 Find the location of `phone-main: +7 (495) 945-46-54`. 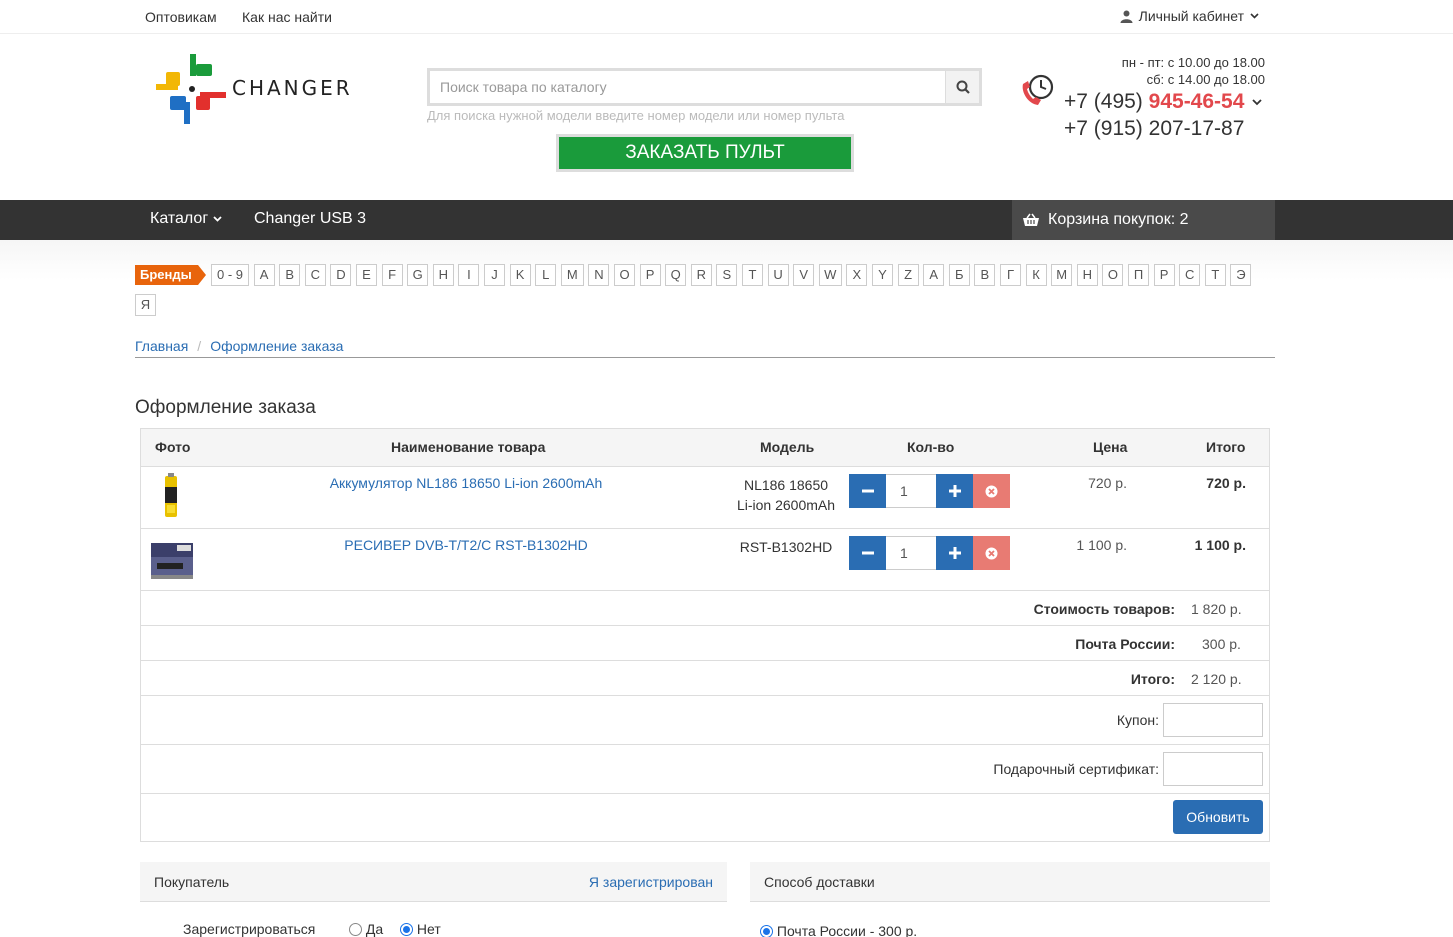

phone-main: +7 (495) 945-46-54 is located at coordinates (1163, 102).